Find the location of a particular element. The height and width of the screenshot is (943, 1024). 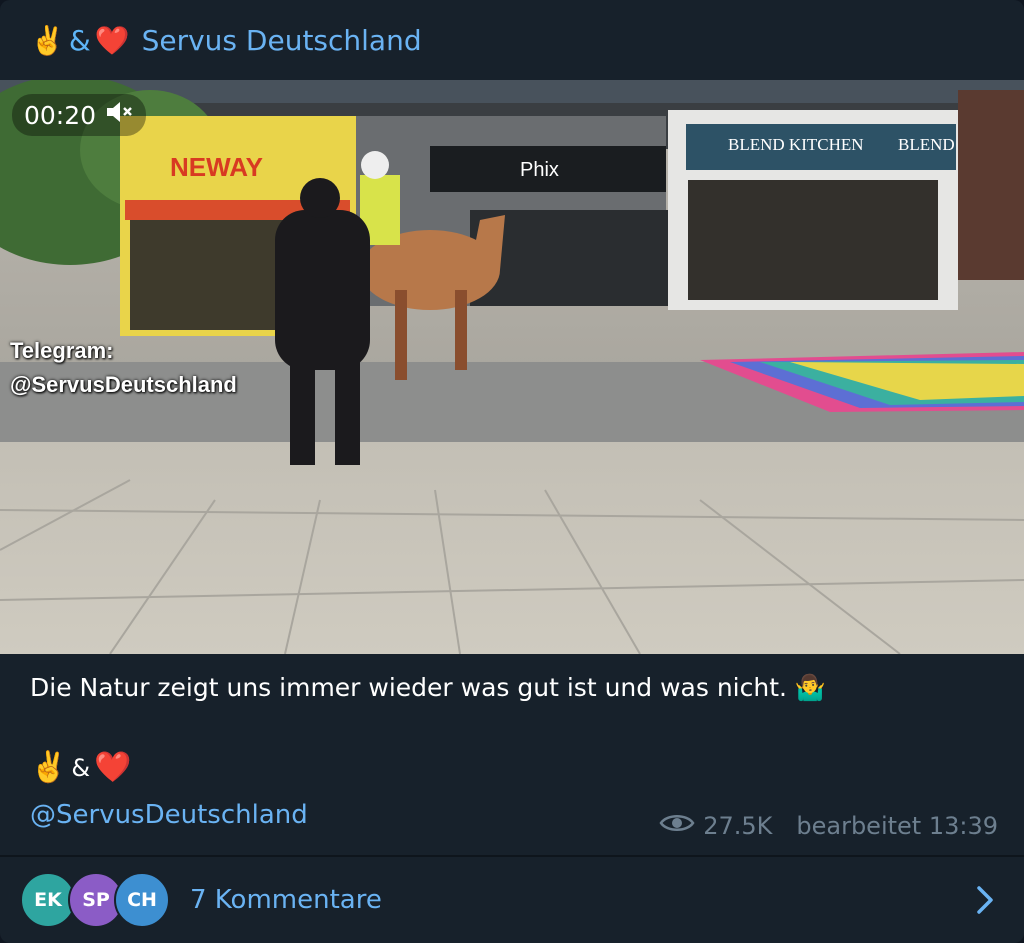

message-signature: ✌️ & ❤️ is located at coordinates (80, 767).